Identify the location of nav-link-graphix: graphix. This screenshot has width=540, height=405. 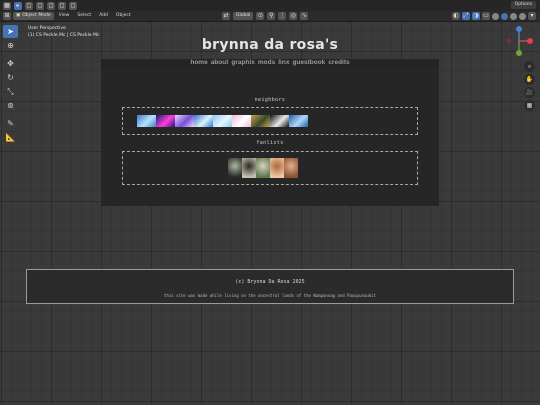
(242, 63).